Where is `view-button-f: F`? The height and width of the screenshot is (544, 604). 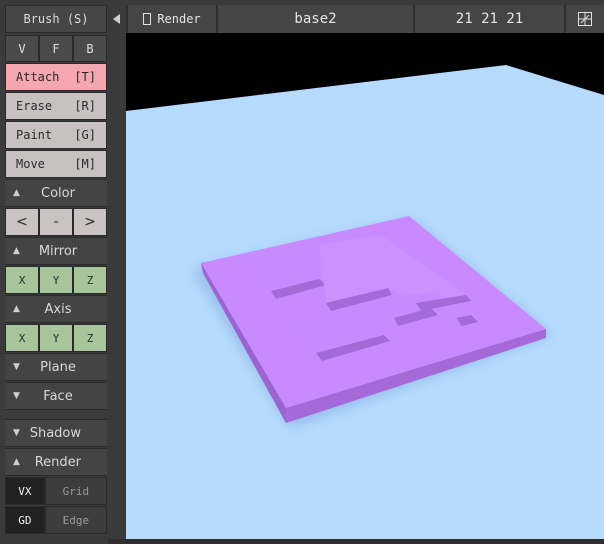
view-button-f: F is located at coordinates (56, 48).